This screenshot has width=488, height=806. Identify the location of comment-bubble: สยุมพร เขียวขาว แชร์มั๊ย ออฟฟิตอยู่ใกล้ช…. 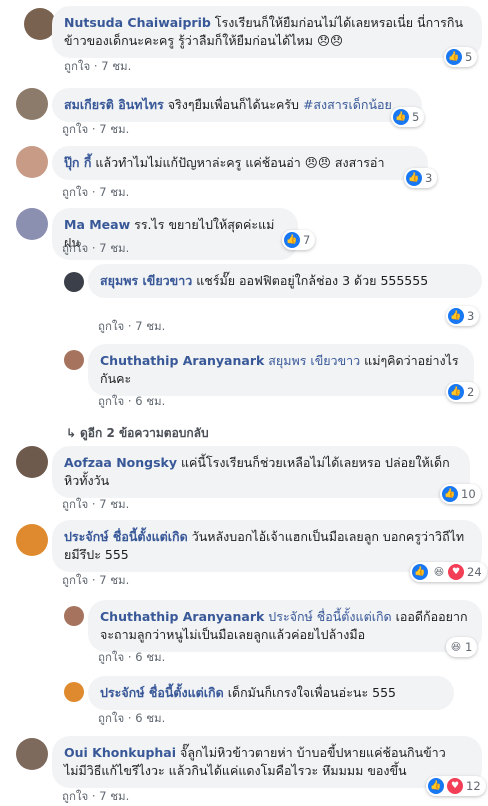
(285, 281).